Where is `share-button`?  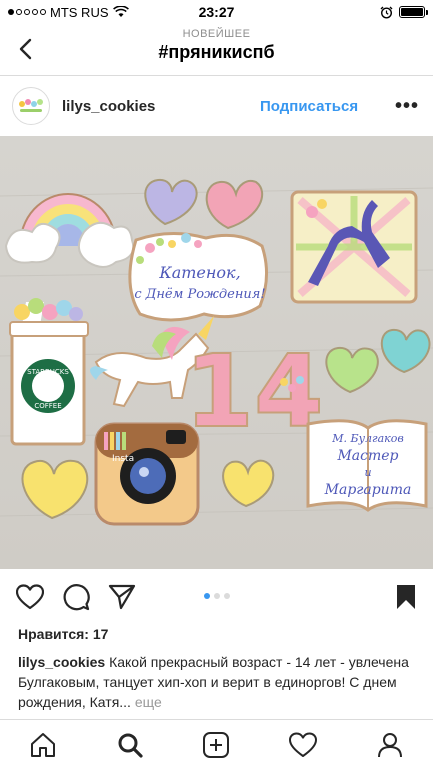
share-button is located at coordinates (122, 597).